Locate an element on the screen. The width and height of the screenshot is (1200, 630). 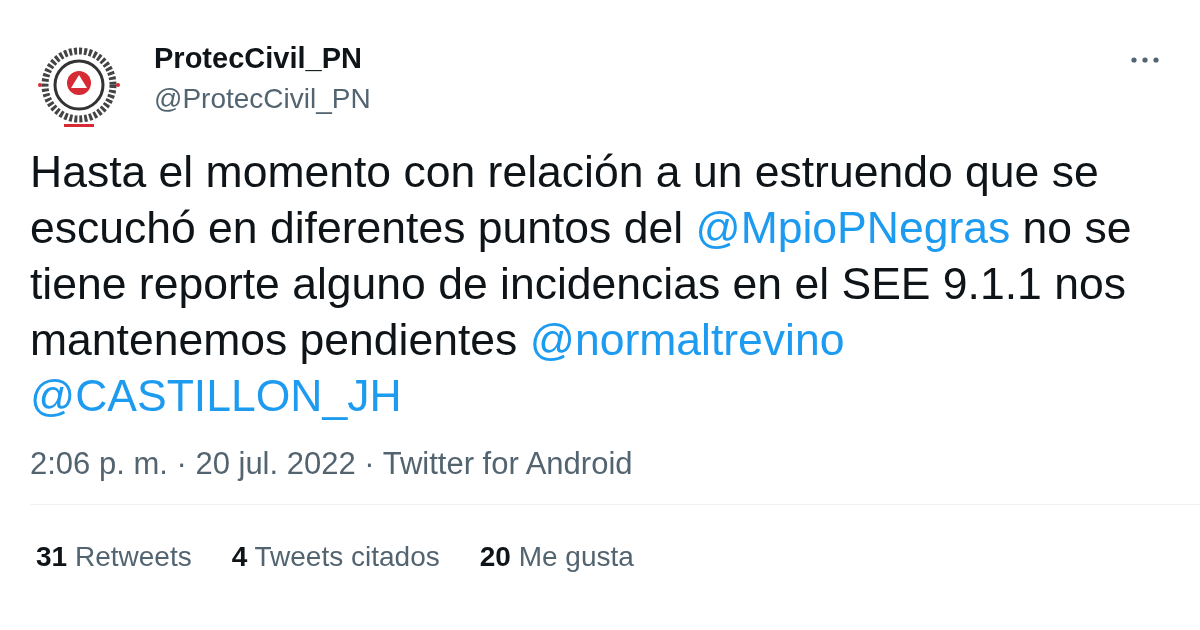
stat-link: 31 Retweets is located at coordinates (114, 557).